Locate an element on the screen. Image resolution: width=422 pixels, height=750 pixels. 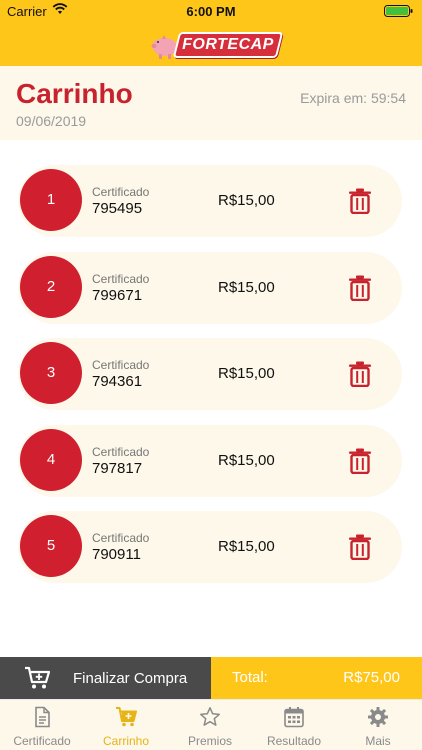
certificate-number: 797817 is located at coordinates (117, 468).